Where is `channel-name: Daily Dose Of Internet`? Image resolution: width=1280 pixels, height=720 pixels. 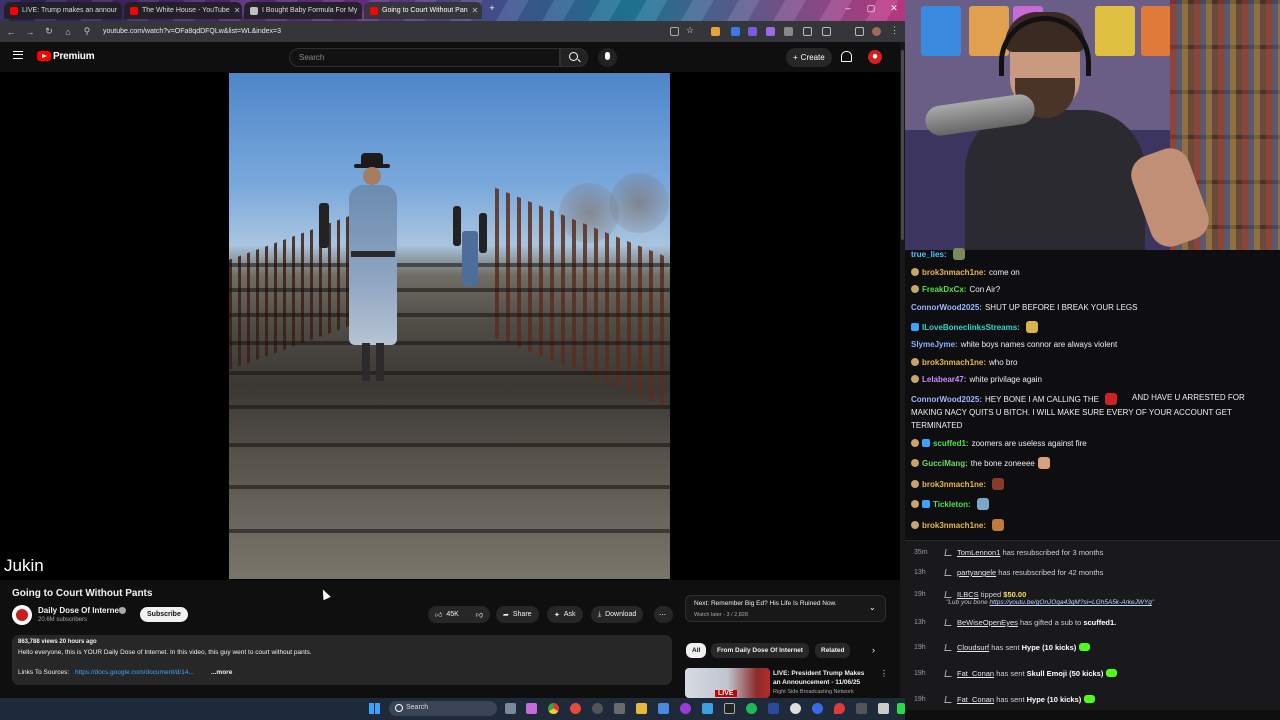
channel-name: Daily Dose Of Internet is located at coordinates (80, 610).